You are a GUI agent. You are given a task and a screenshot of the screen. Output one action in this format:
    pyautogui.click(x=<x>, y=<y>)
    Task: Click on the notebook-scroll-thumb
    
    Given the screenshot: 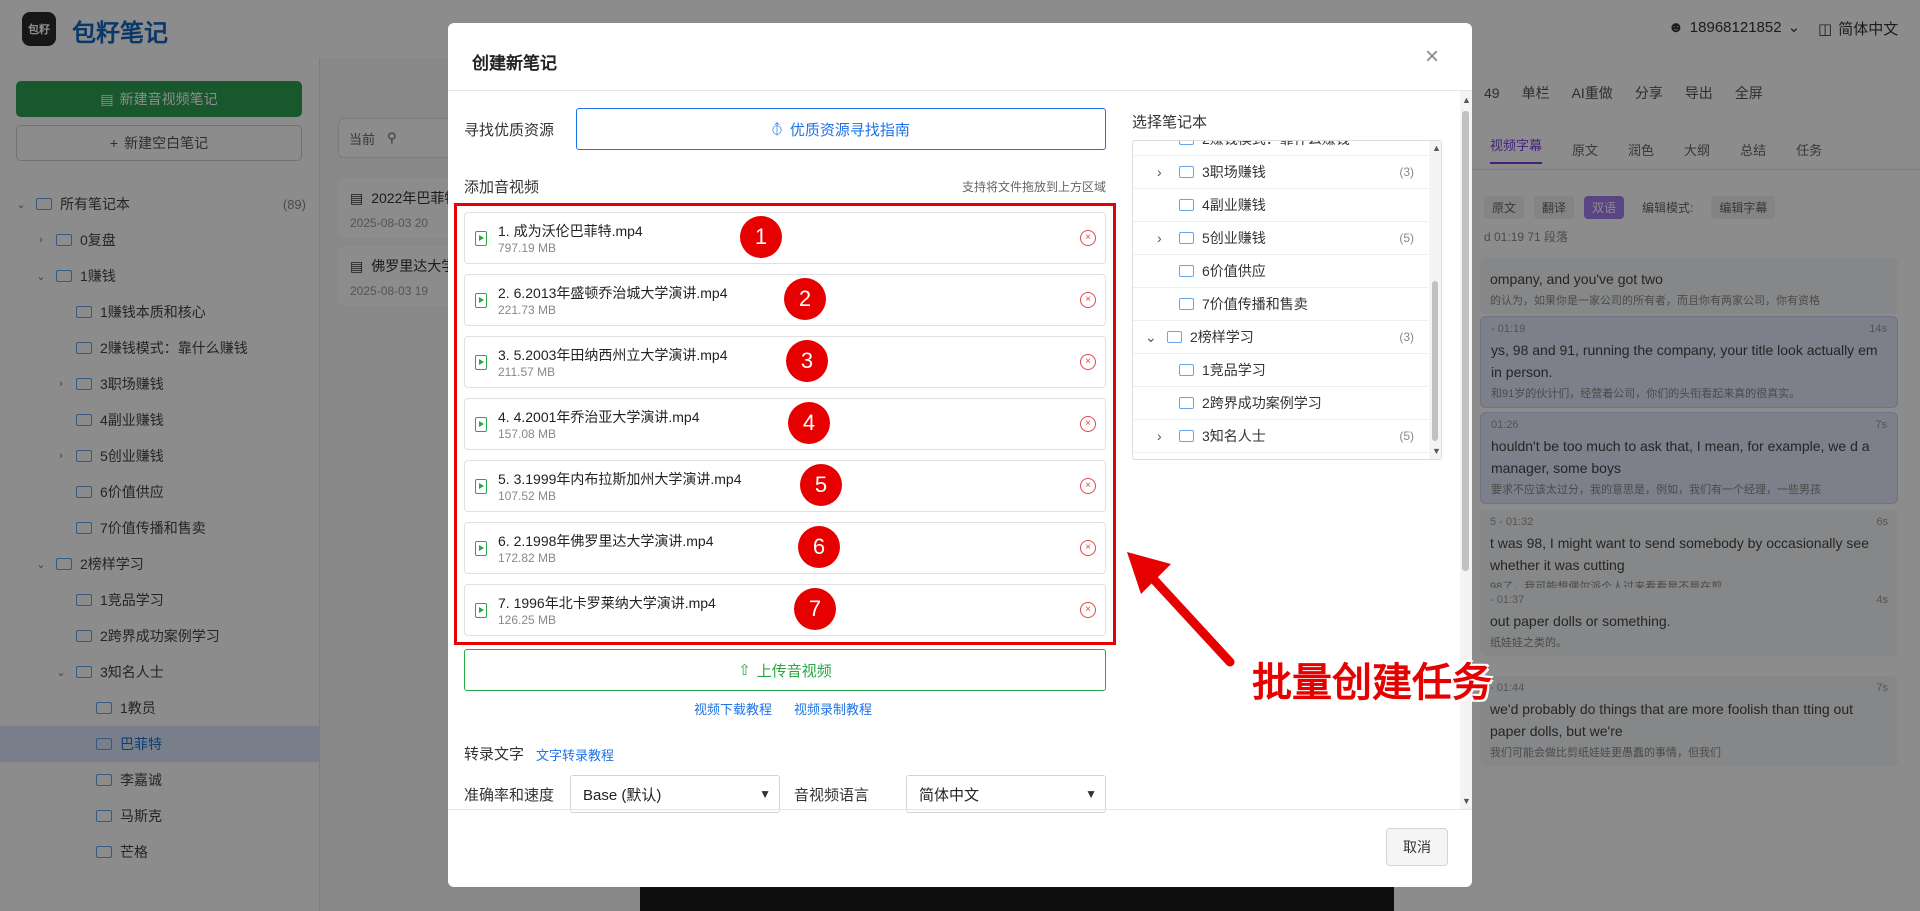 What is the action you would take?
    pyautogui.click(x=1435, y=361)
    